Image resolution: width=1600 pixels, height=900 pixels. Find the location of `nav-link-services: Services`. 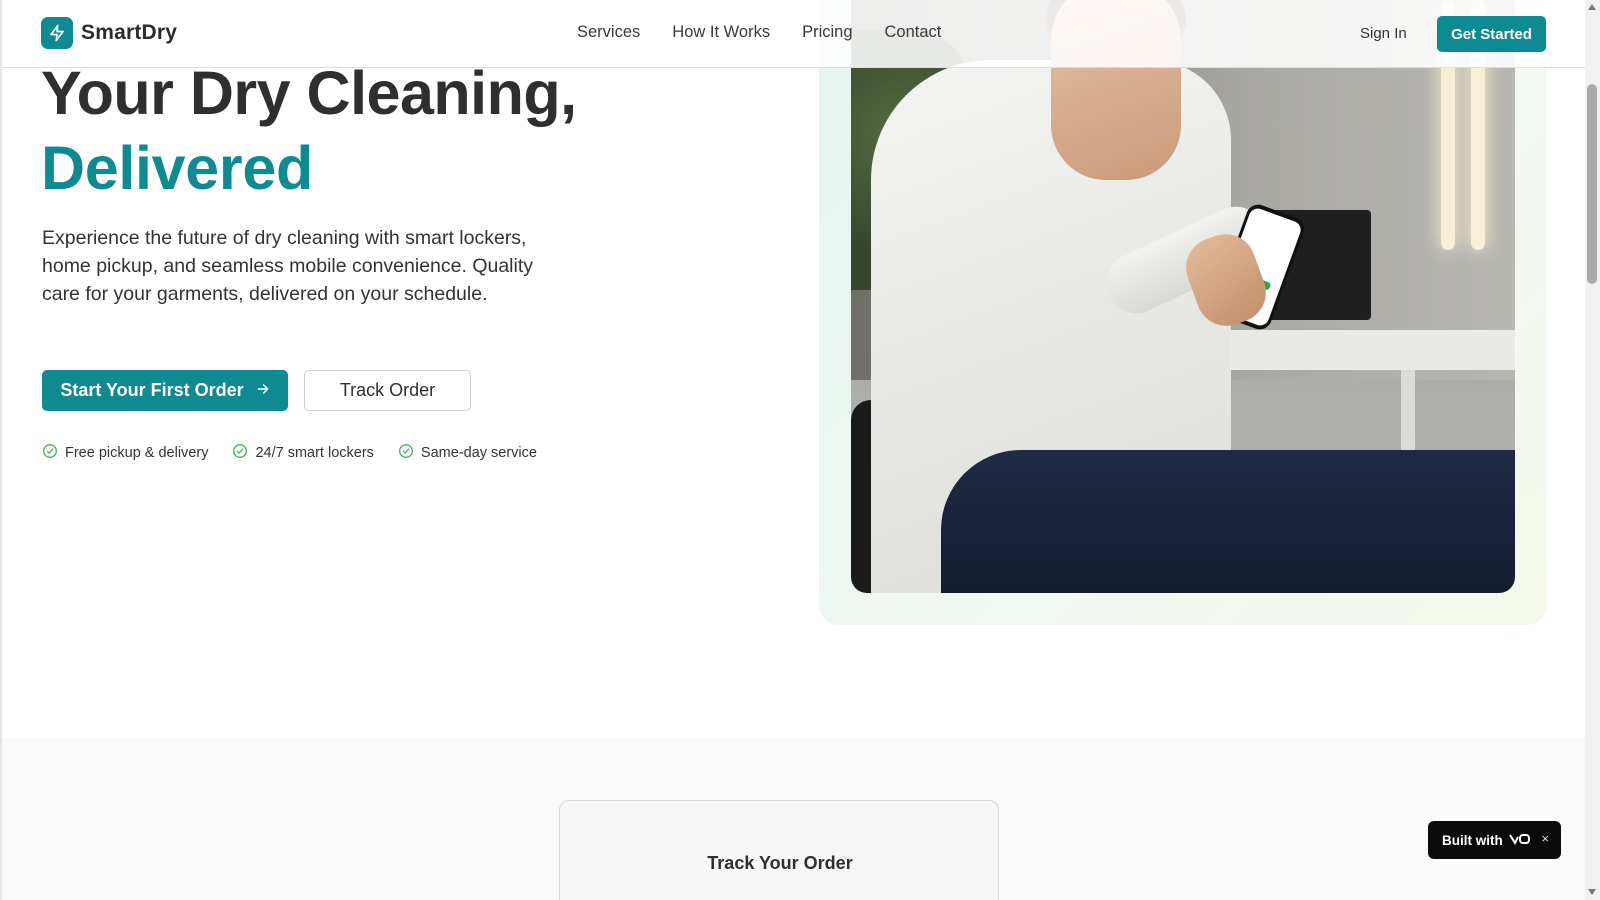

nav-link-services: Services is located at coordinates (608, 32).